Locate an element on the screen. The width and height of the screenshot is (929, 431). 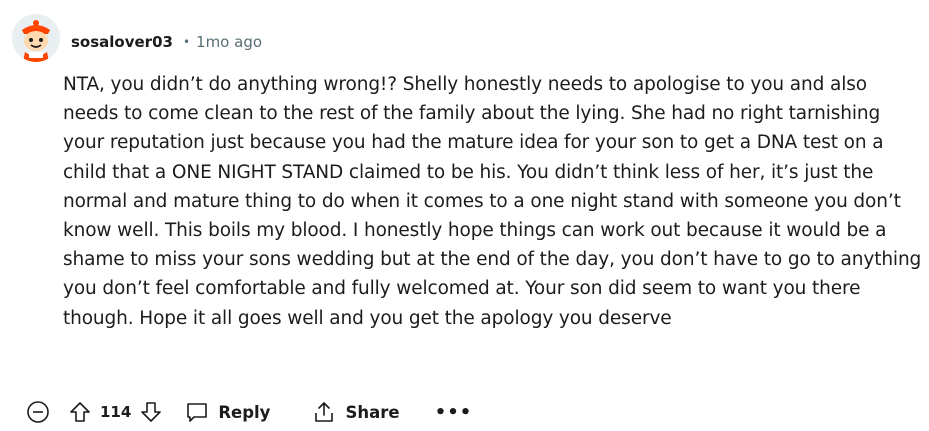
share-button: Share is located at coordinates (356, 412).